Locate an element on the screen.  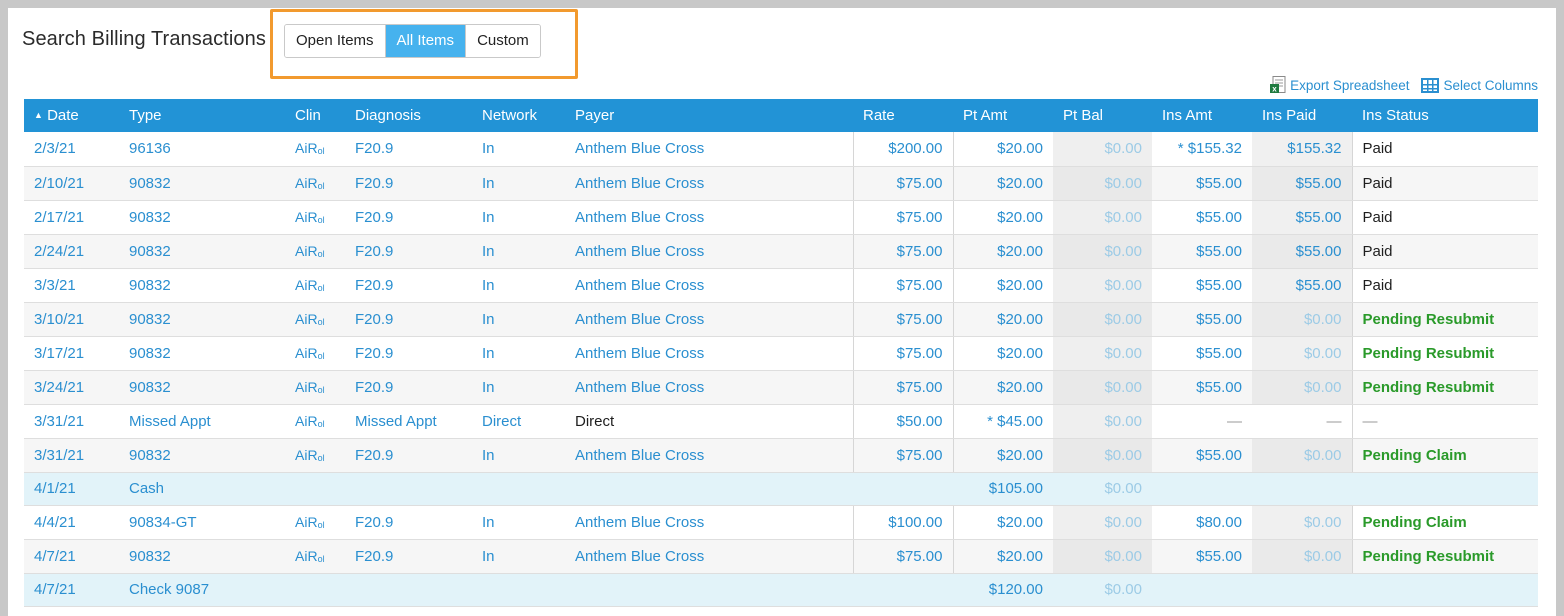
cell-date: 3/24/21 is located at coordinates (71, 387).